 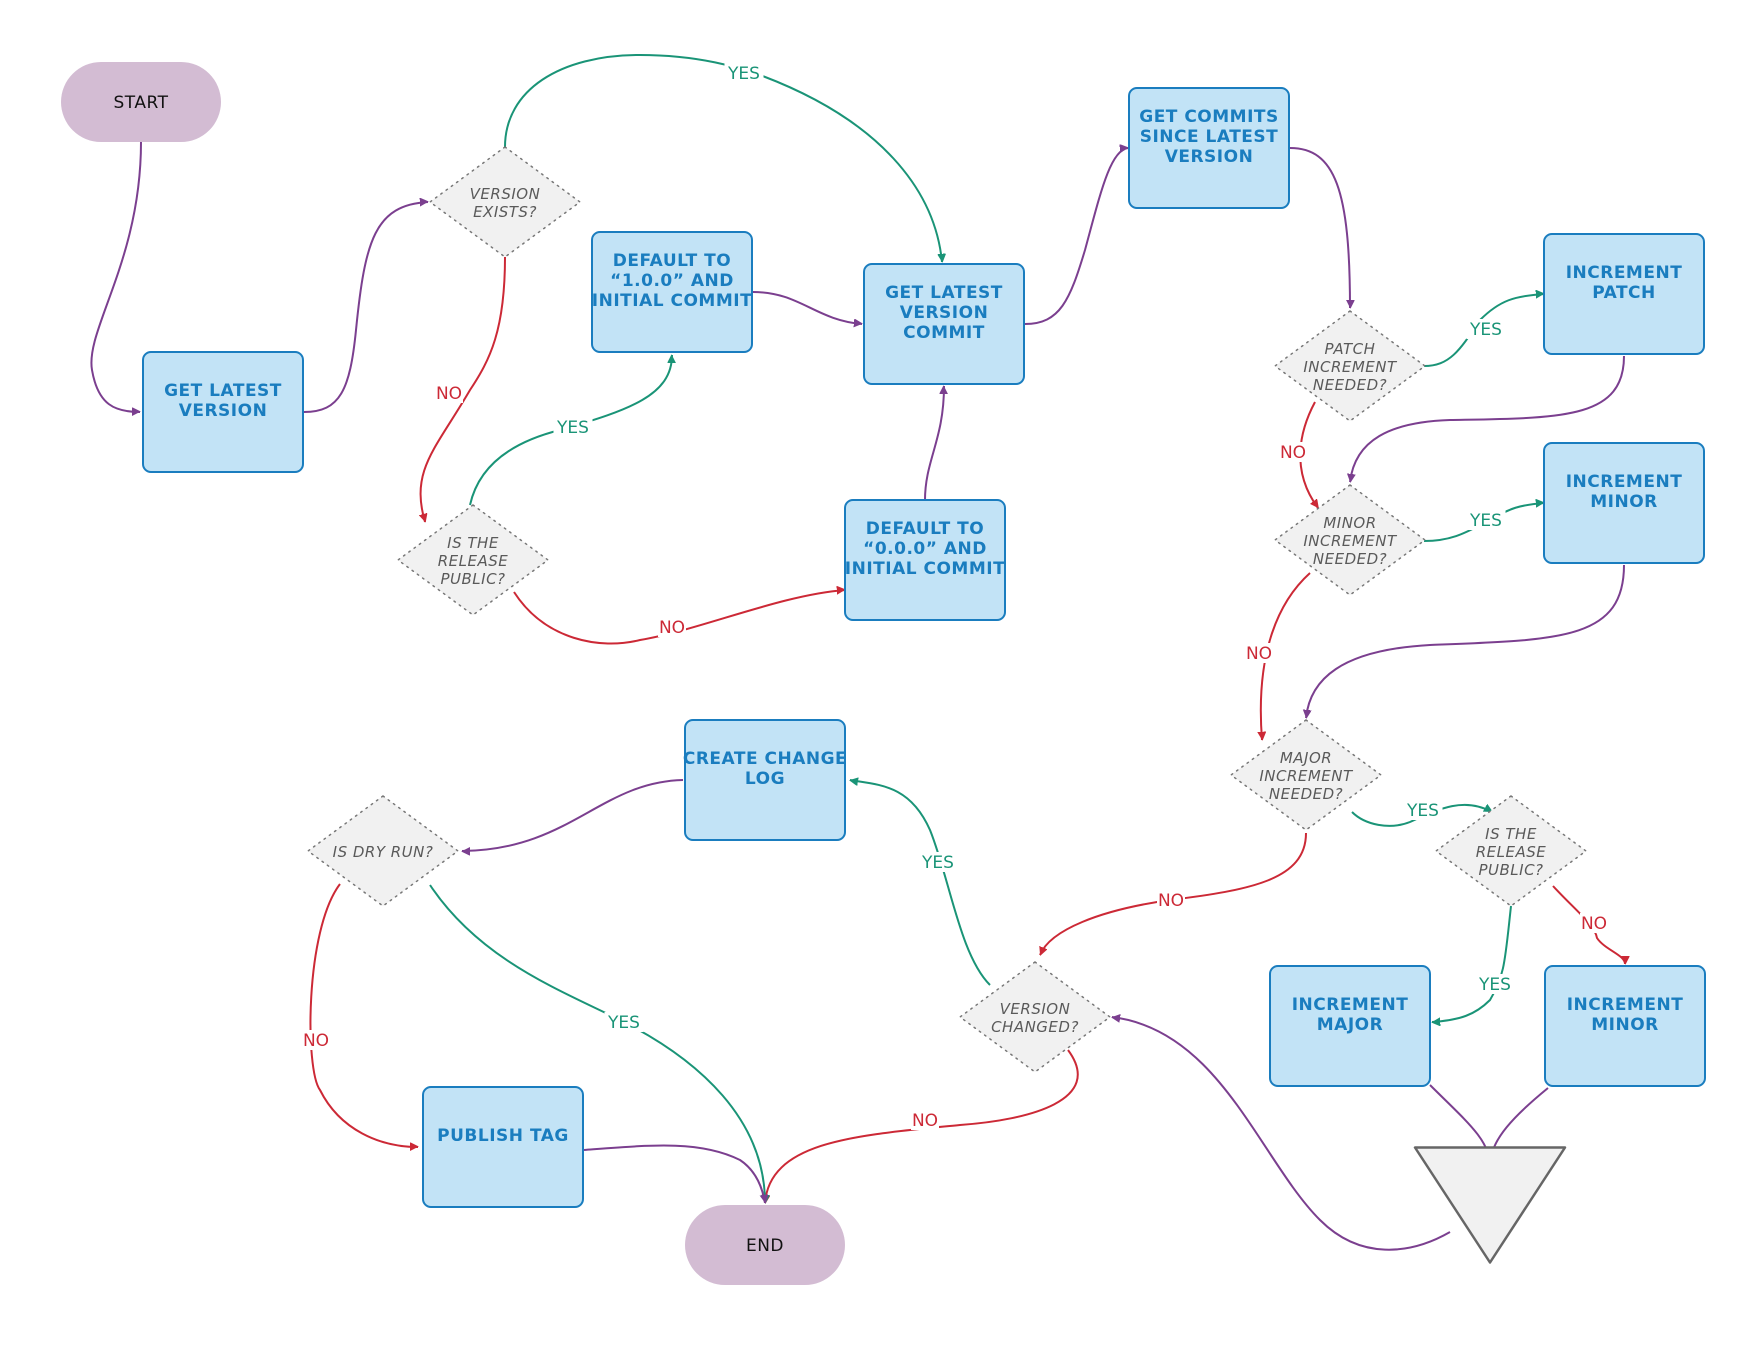 I want to click on decision-node-patch-needed: PATCH INCREMENT NEEDED?, so click(x=1350, y=366).